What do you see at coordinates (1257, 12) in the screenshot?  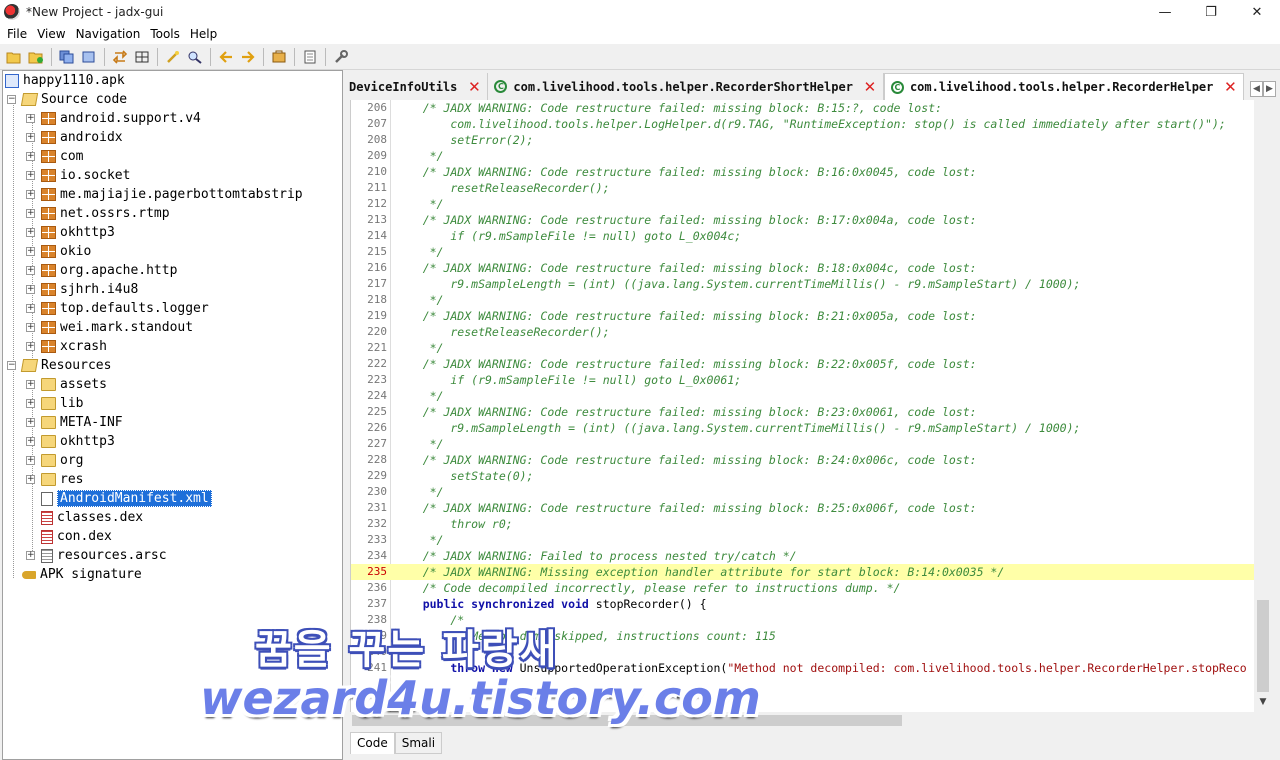 I see `close-button: ✕` at bounding box center [1257, 12].